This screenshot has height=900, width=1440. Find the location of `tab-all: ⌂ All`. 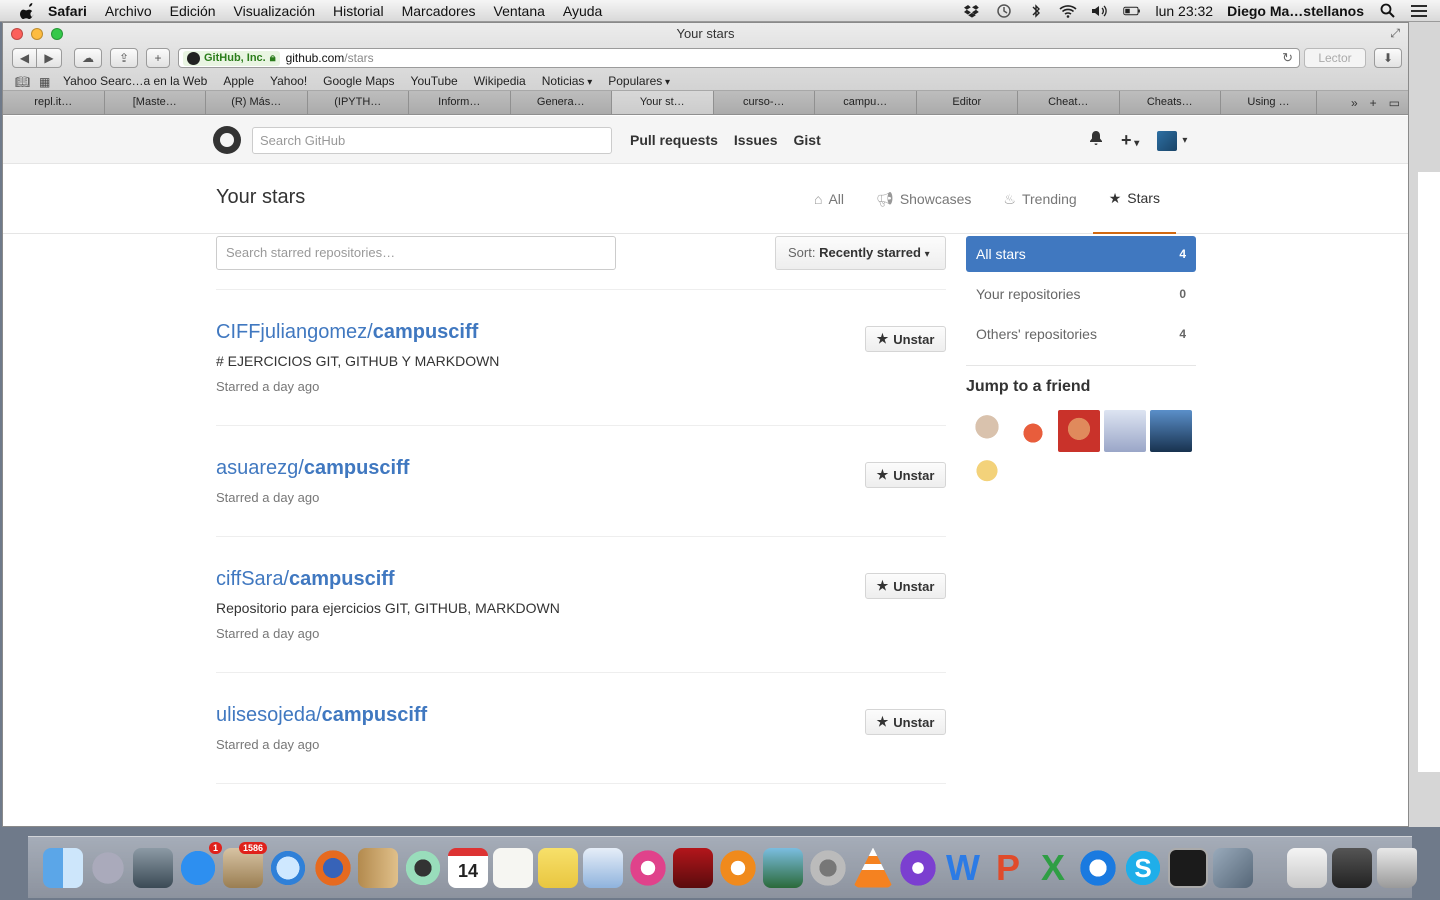

tab-all: ⌂ All is located at coordinates (829, 199).